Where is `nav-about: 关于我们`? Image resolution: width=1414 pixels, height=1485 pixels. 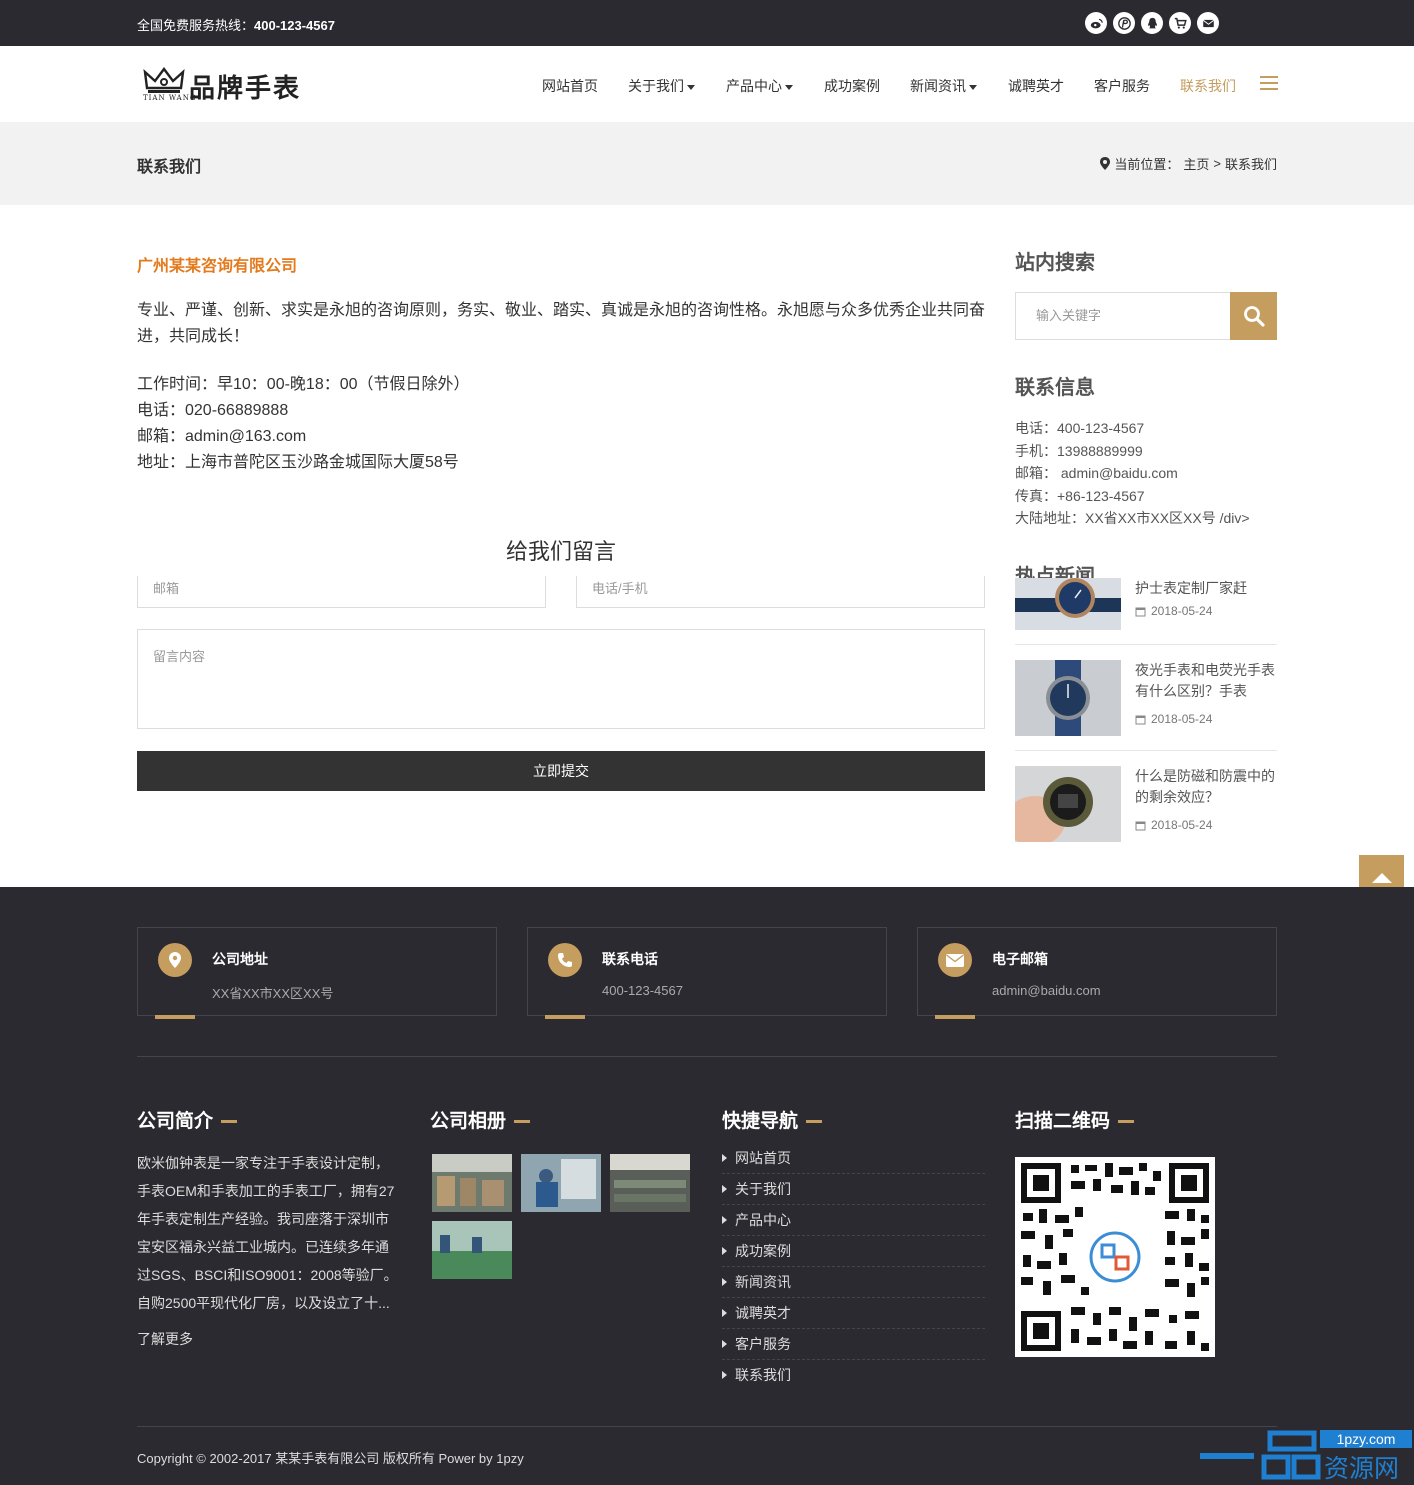 nav-about: 关于我们 is located at coordinates (661, 86).